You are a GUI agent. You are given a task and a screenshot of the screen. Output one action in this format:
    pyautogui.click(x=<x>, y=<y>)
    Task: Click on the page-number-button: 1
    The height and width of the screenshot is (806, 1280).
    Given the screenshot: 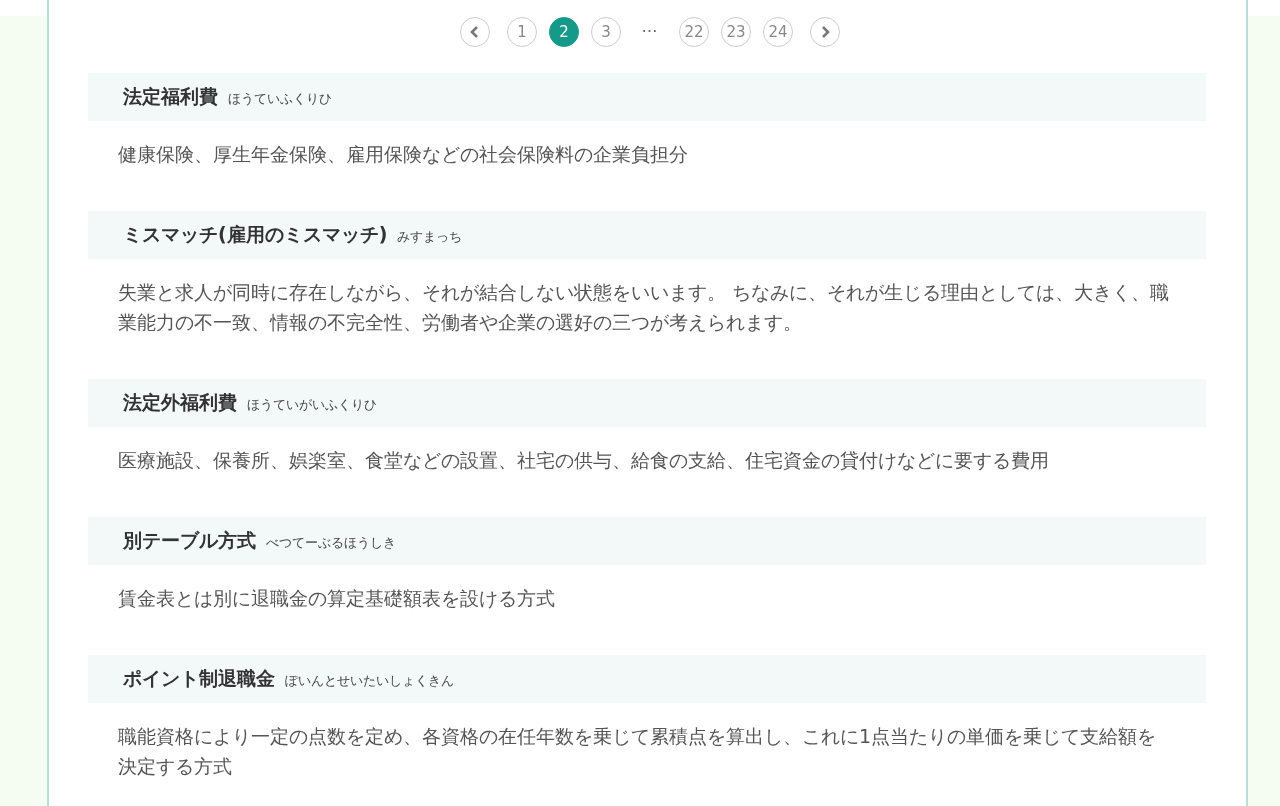 What is the action you would take?
    pyautogui.click(x=522, y=32)
    